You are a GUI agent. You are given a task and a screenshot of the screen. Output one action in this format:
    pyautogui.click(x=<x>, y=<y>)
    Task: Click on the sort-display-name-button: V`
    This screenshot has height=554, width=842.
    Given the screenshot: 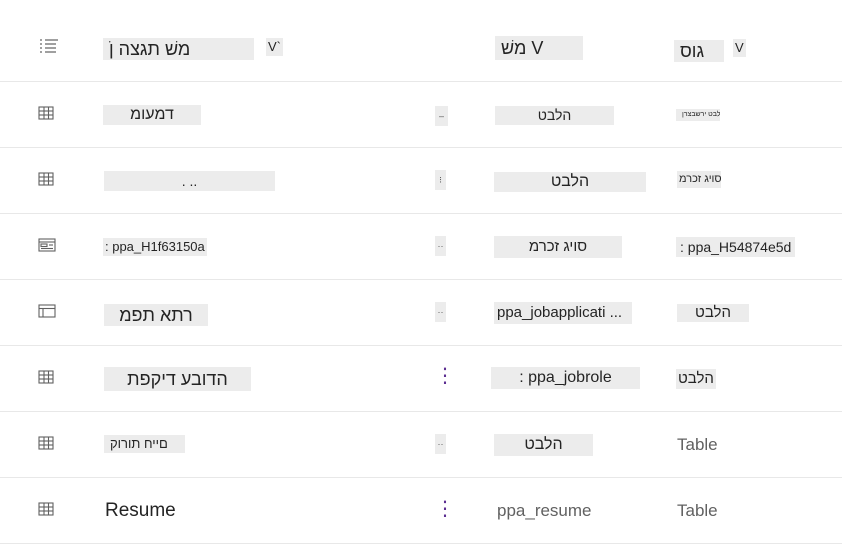 What is the action you would take?
    pyautogui.click(x=274, y=47)
    